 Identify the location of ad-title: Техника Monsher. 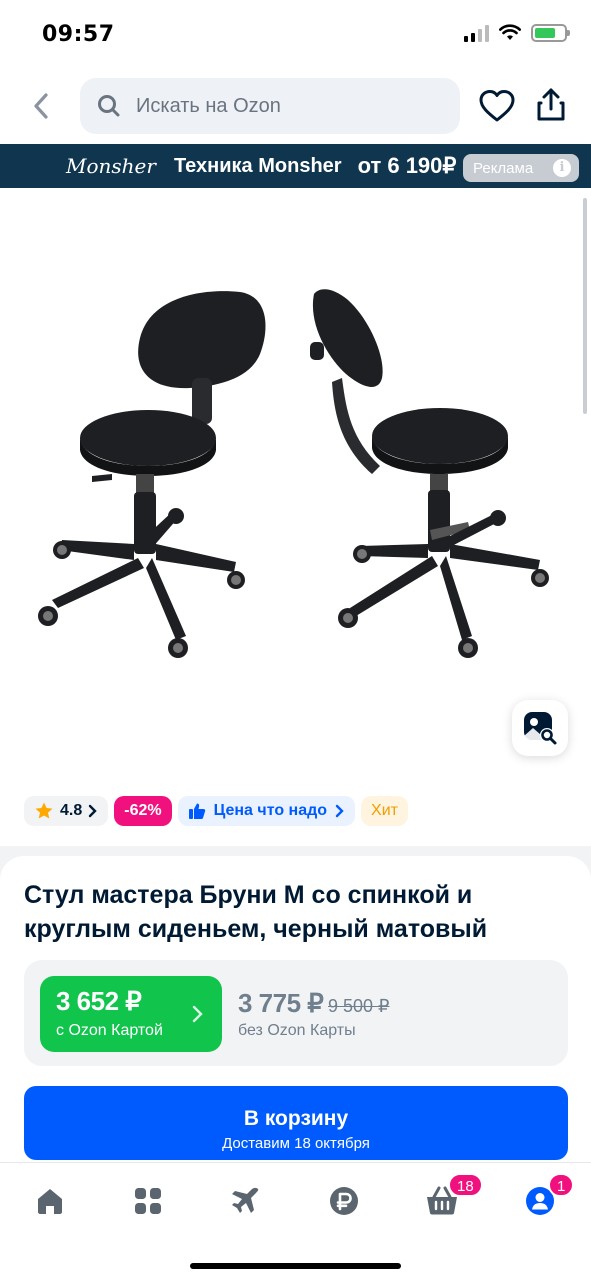
(257, 165).